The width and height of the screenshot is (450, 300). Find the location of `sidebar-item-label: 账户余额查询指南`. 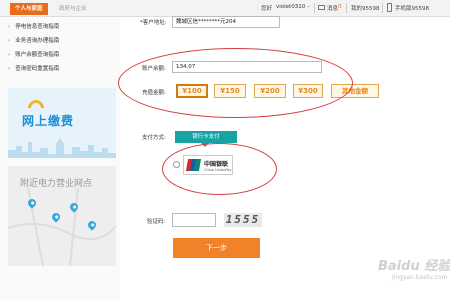

sidebar-item-label: 账户余额查询指南 is located at coordinates (37, 55).